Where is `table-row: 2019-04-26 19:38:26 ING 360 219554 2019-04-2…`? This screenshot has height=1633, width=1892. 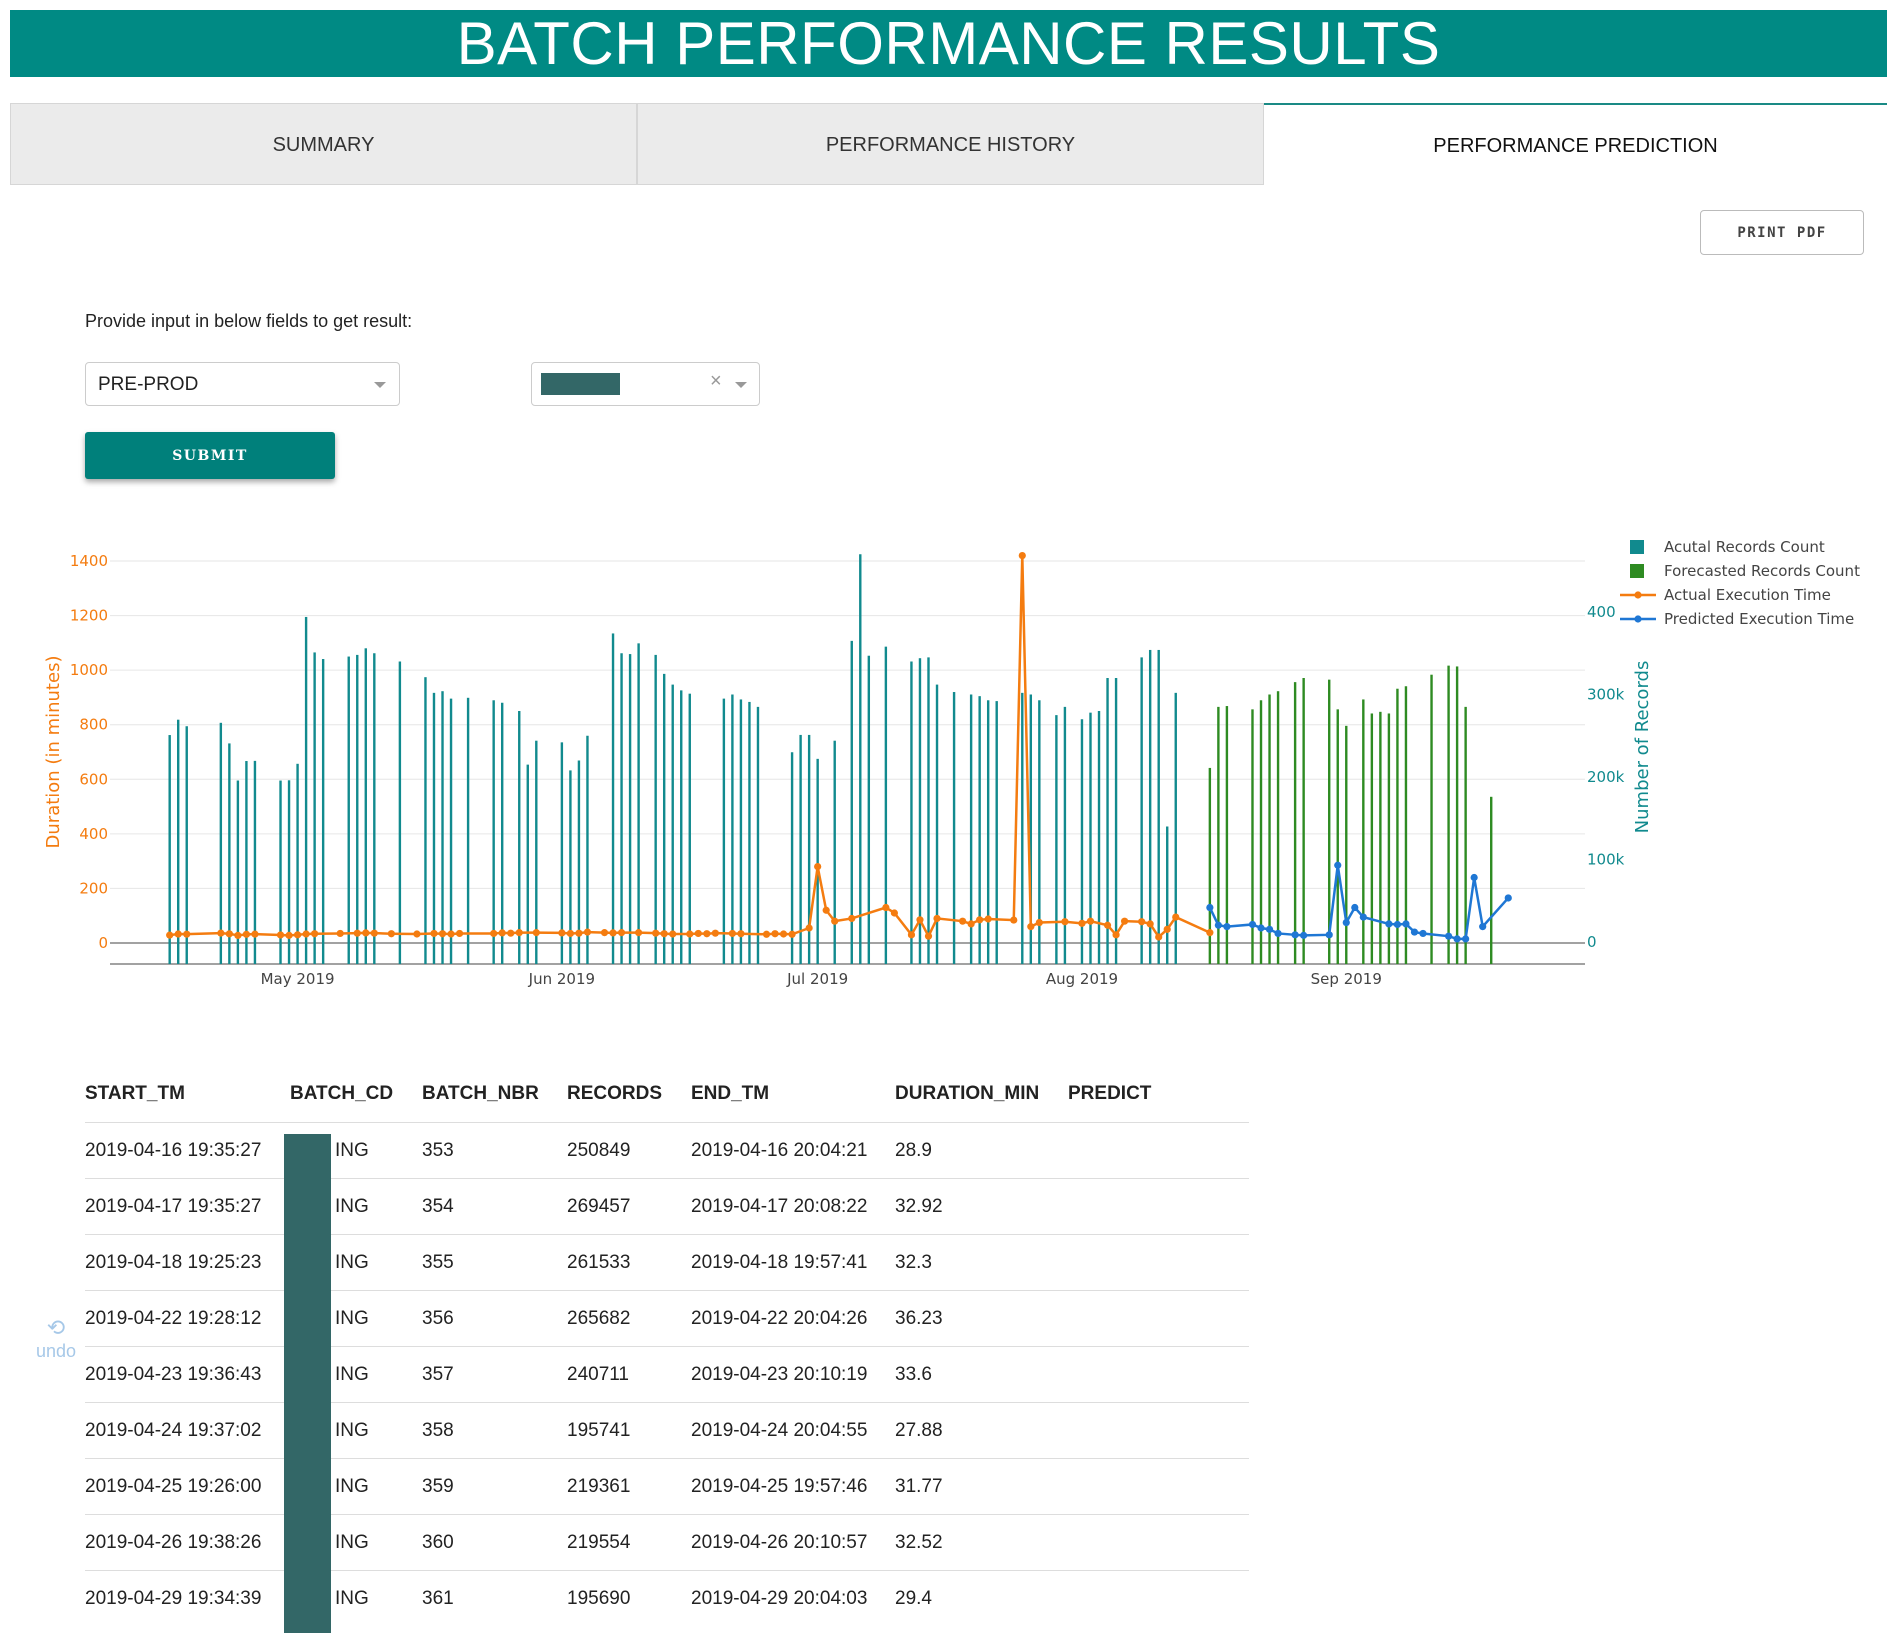 table-row: 2019-04-26 19:38:26 ING 360 219554 2019-04-2… is located at coordinates (667, 1542).